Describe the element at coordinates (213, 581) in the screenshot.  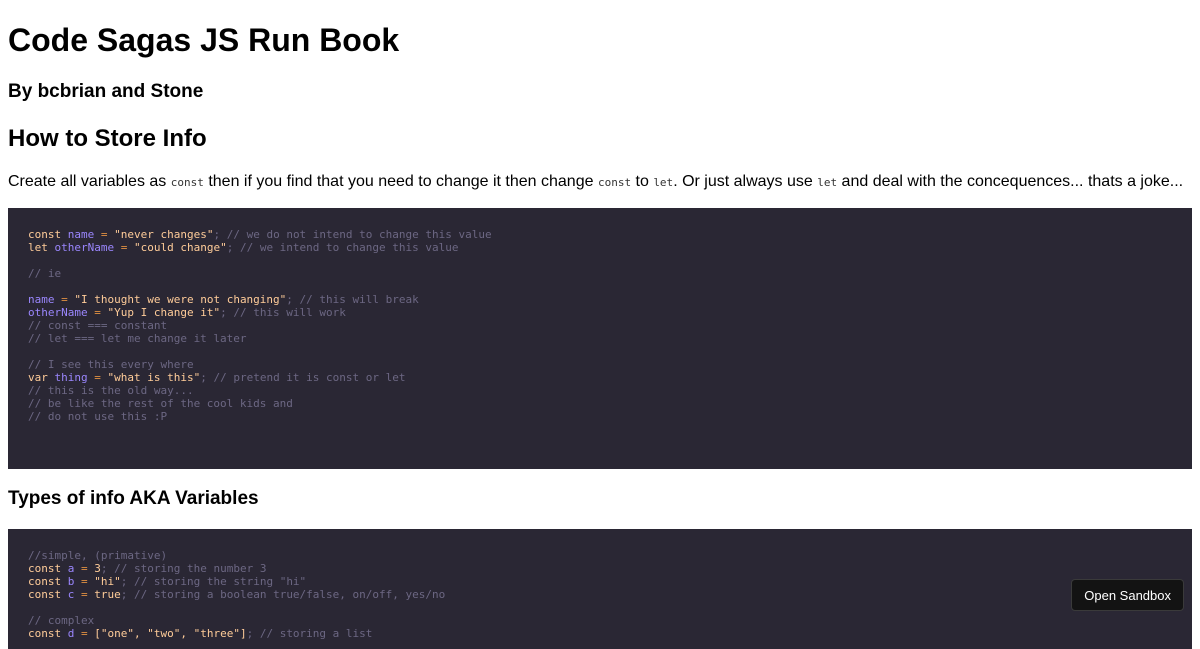
I see `code-token: ; // storing the string "hi"` at that location.